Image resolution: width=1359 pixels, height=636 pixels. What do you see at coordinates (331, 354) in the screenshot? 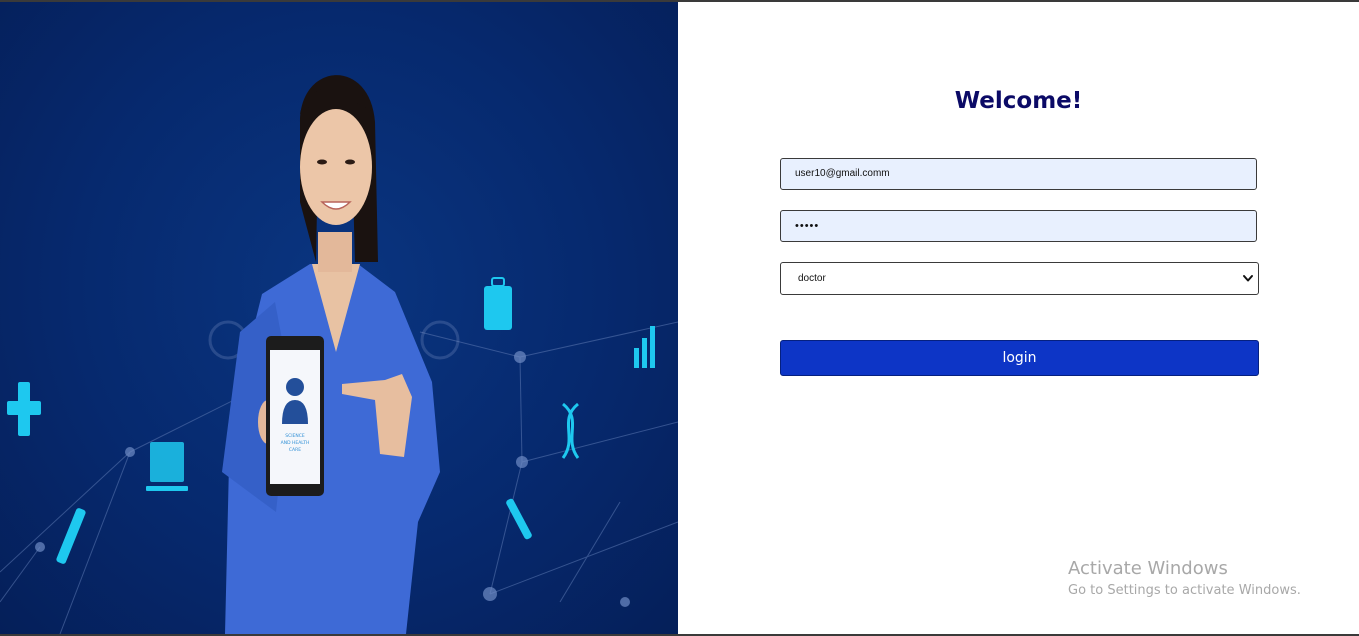
I see `nurse-figure` at bounding box center [331, 354].